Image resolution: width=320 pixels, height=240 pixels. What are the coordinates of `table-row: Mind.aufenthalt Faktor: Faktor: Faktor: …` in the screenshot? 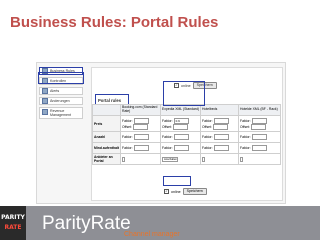 It's located at (186, 148).